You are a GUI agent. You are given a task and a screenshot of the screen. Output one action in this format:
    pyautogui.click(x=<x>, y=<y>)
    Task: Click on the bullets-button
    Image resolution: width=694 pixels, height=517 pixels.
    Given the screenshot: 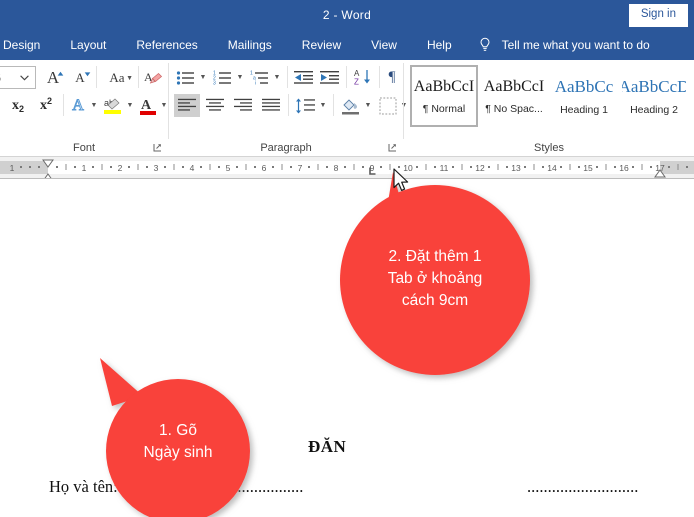 What is the action you would take?
    pyautogui.click(x=186, y=77)
    